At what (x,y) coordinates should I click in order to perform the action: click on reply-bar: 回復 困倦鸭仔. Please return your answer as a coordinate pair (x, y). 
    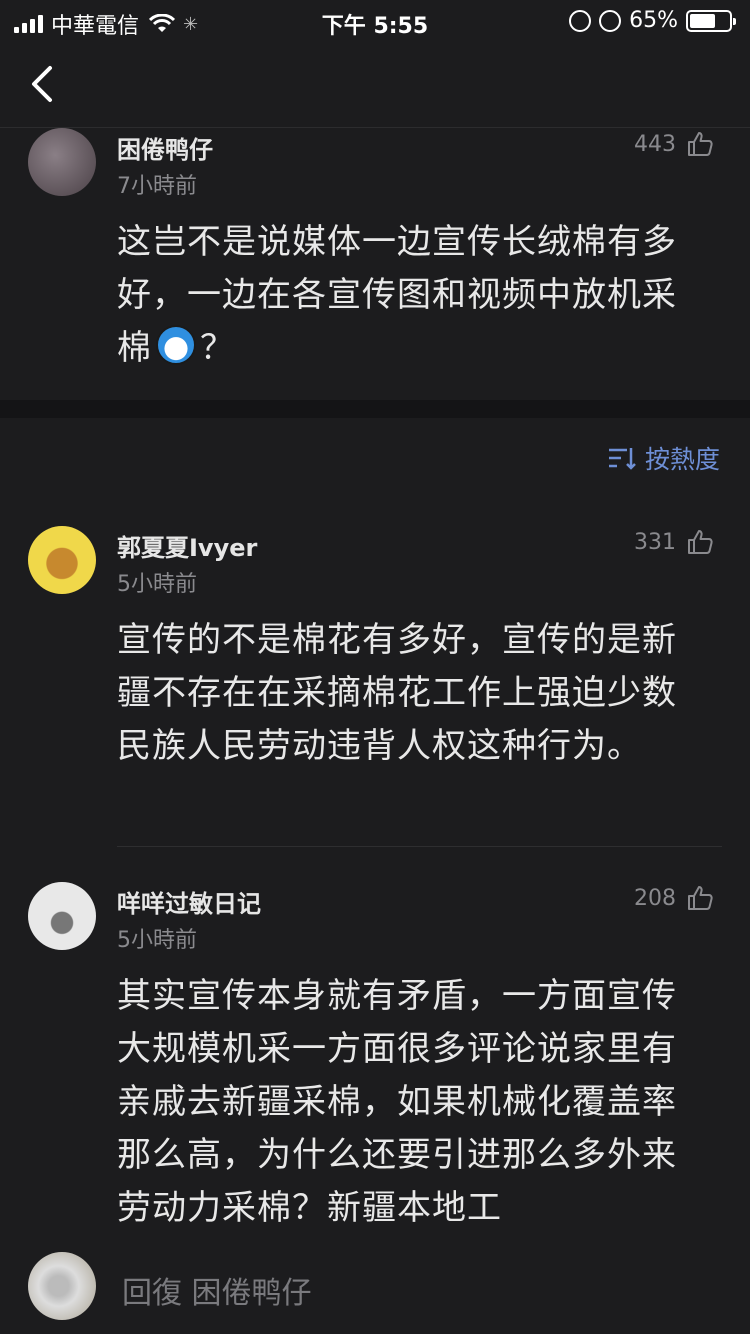
    Looking at the image, I should click on (375, 1286).